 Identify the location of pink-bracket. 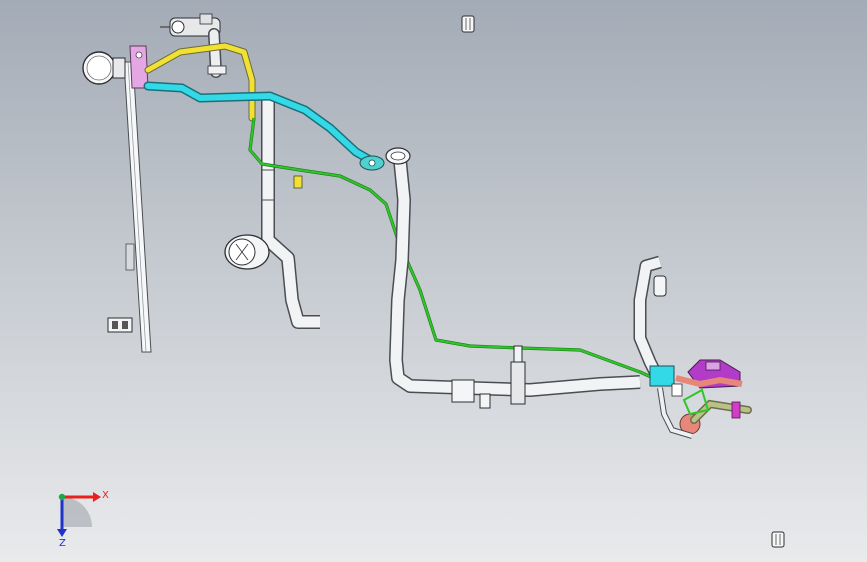
(139, 67).